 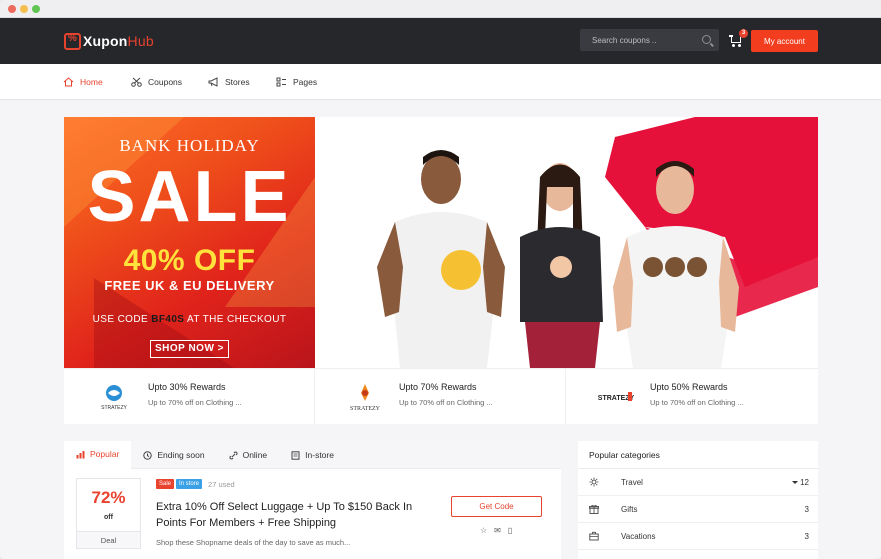 What do you see at coordinates (189, 319) in the screenshot?
I see `promo-code-line: USE CODE BF40S AT THE CHECKOUT` at bounding box center [189, 319].